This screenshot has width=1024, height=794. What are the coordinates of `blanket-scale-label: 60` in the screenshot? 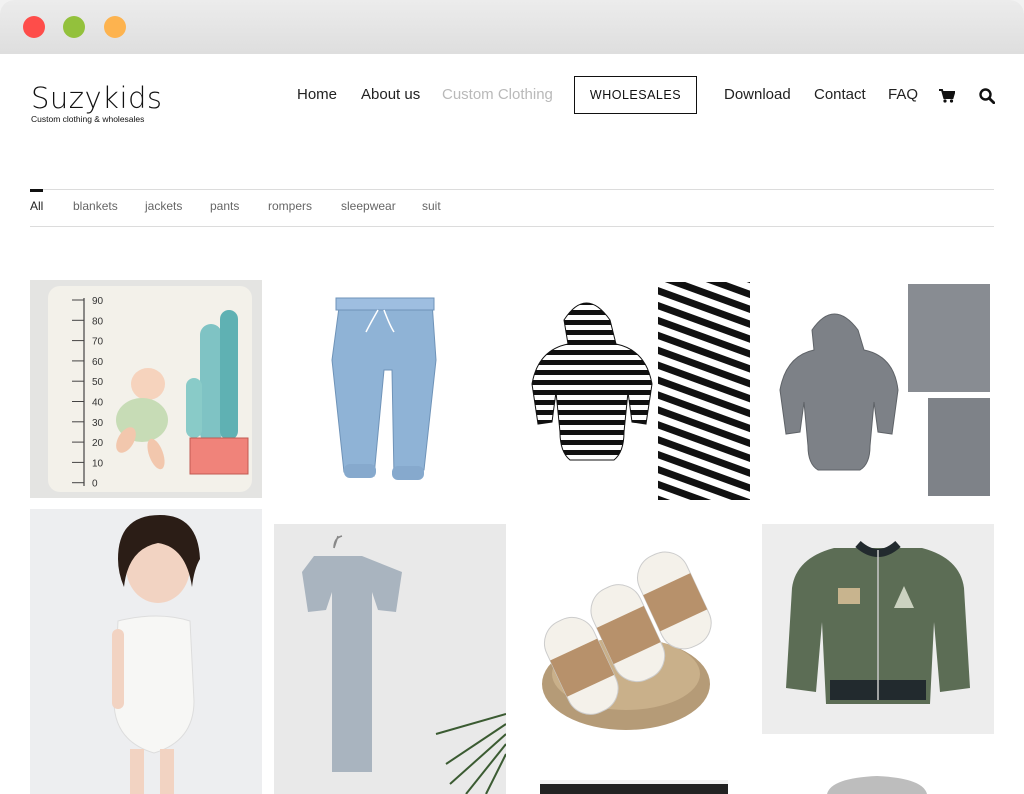 It's located at (98, 362).